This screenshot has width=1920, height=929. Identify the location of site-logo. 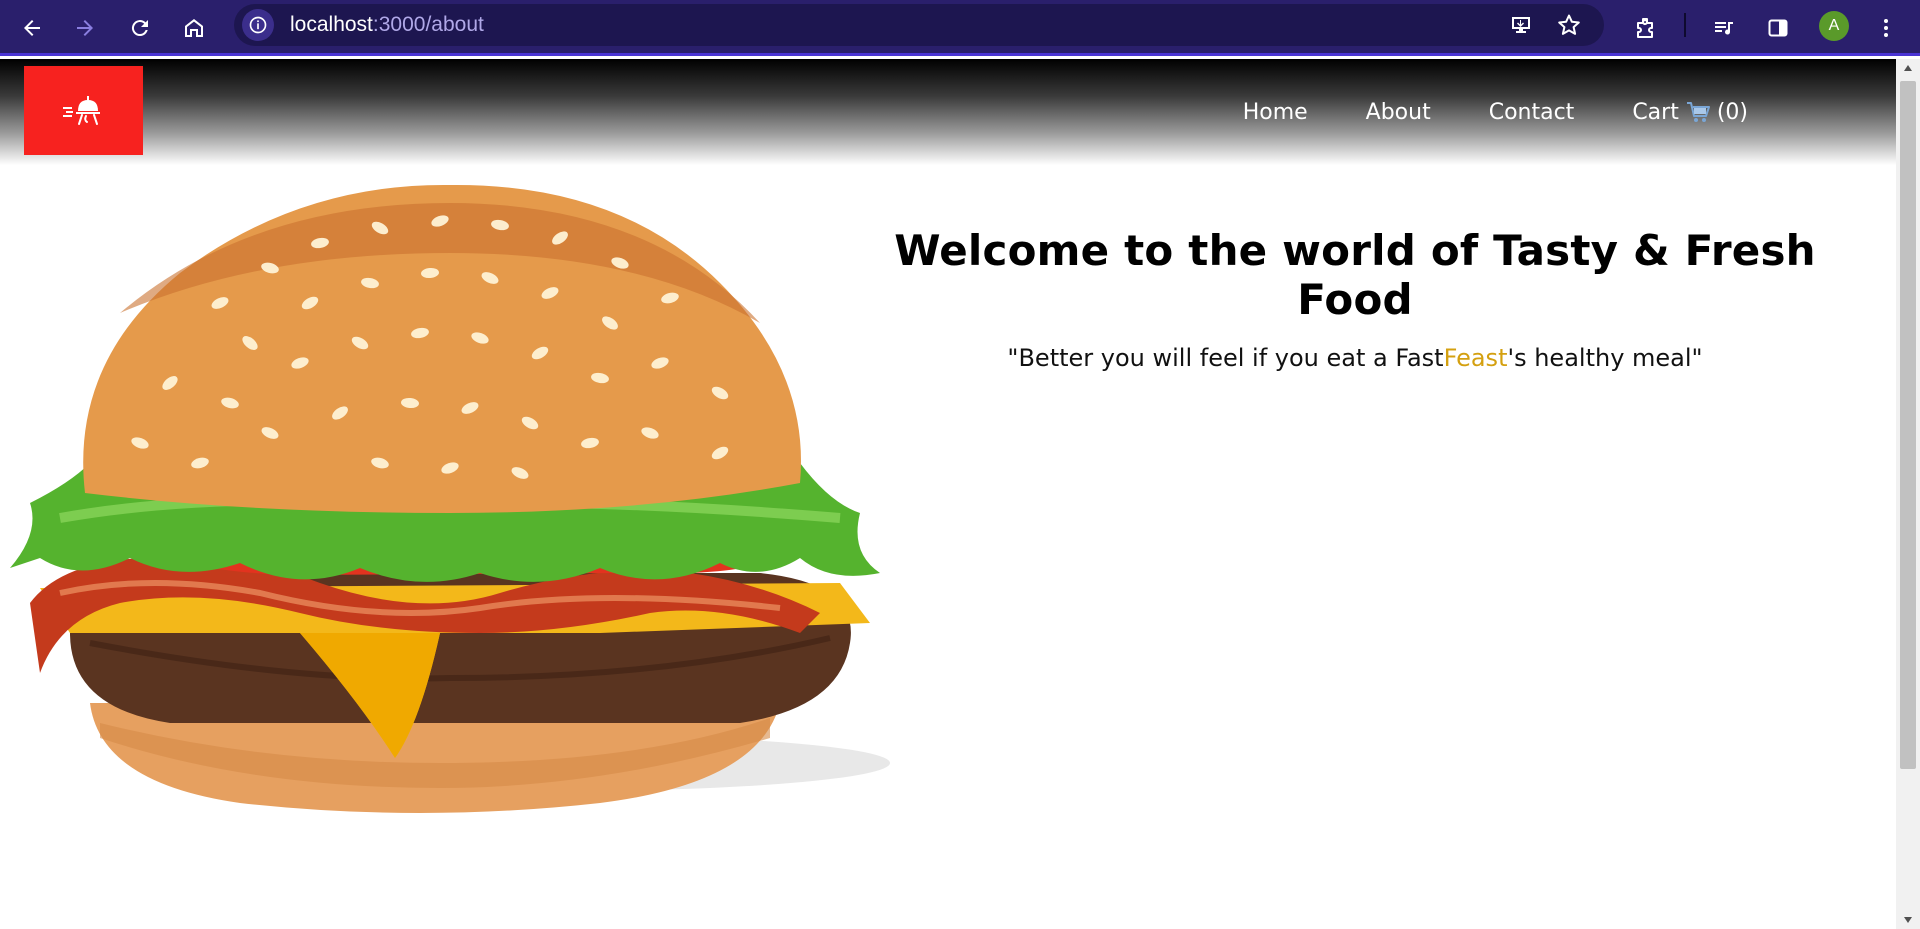
(83, 110).